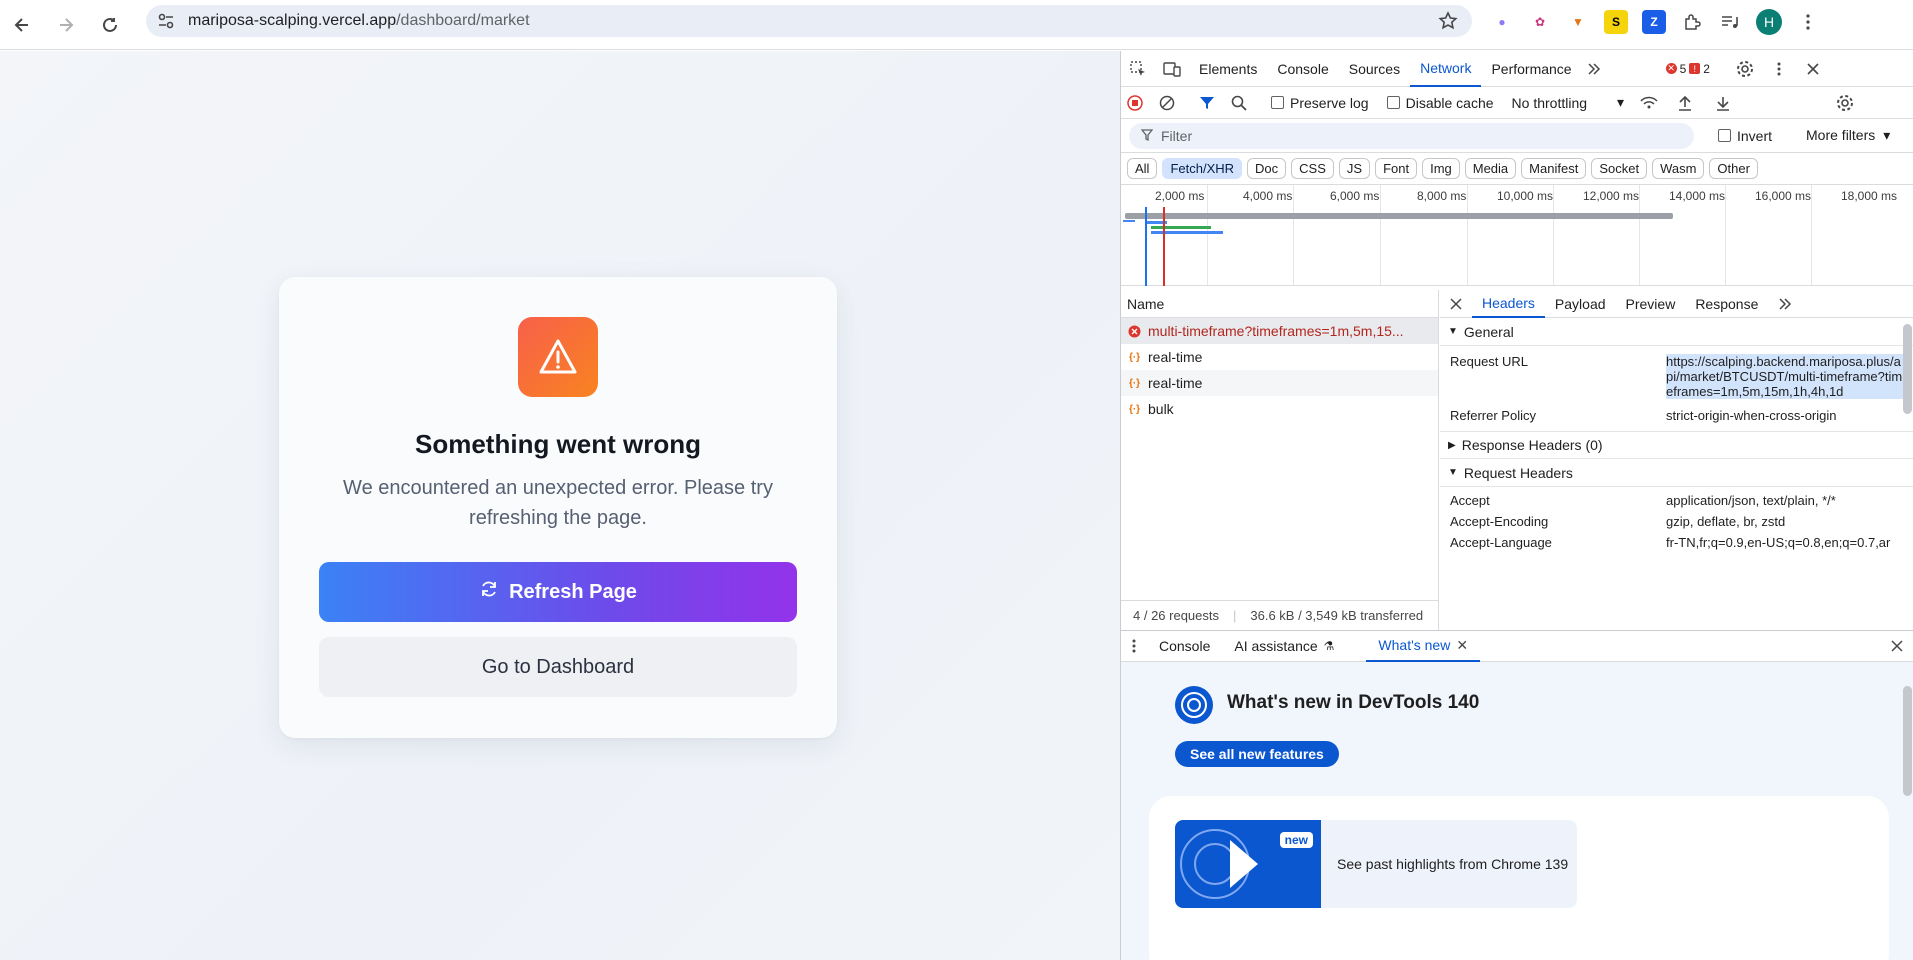  Describe the element at coordinates (1580, 304) in the screenshot. I see `tab-payload: Payload` at that location.